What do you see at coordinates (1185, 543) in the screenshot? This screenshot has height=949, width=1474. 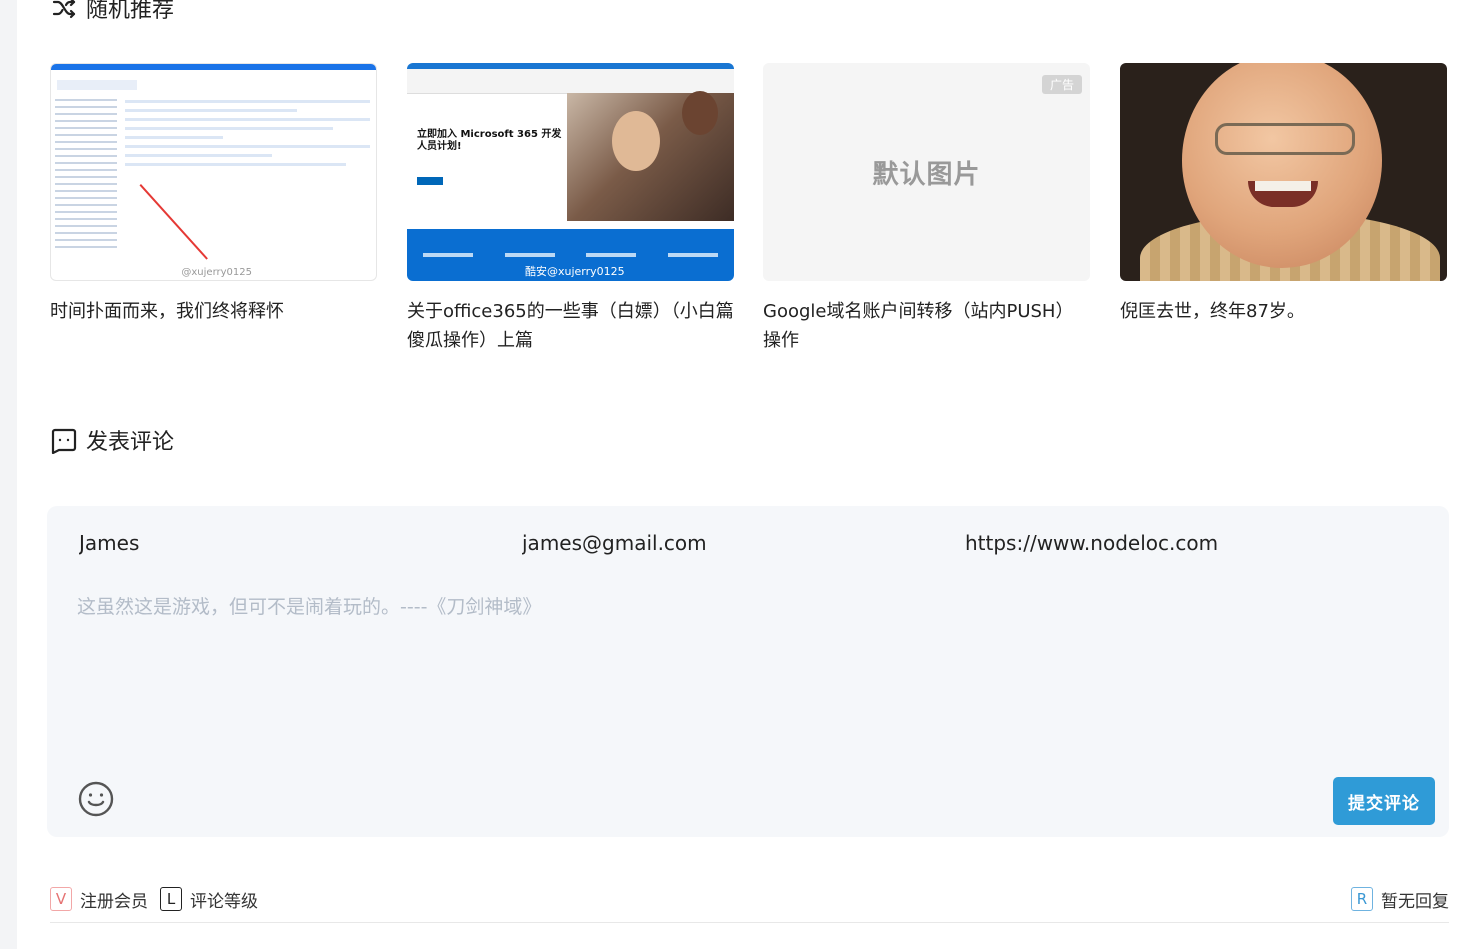 I see `url-field` at bounding box center [1185, 543].